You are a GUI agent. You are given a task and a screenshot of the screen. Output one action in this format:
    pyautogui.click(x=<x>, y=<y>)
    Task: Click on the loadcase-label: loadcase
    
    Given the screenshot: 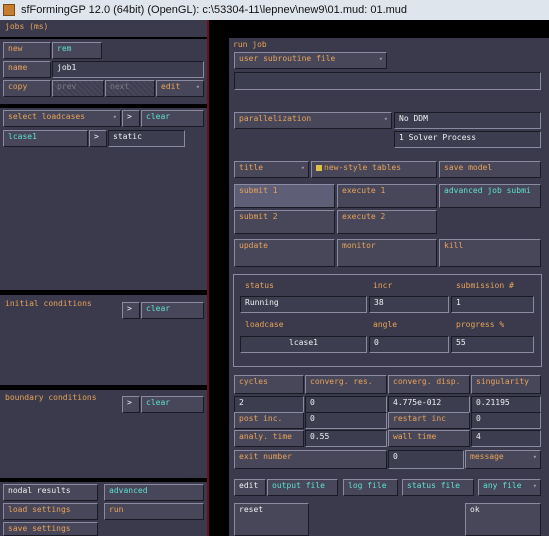 What is the action you would take?
    pyautogui.click(x=264, y=324)
    